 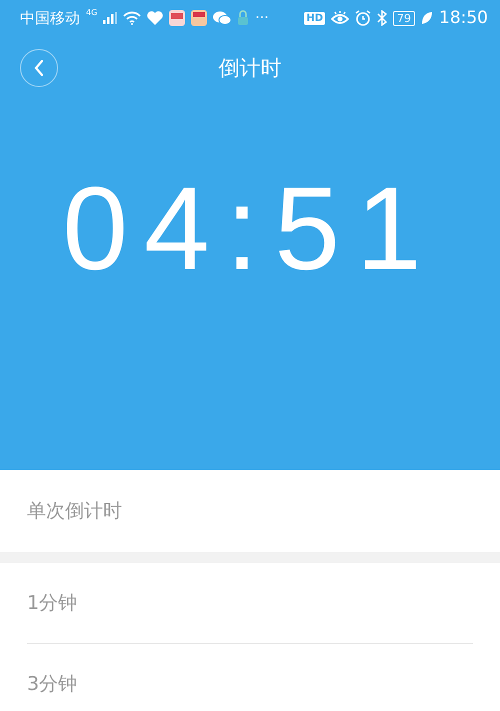 What do you see at coordinates (250, 677) in the screenshot?
I see `preset-item: 3分钟` at bounding box center [250, 677].